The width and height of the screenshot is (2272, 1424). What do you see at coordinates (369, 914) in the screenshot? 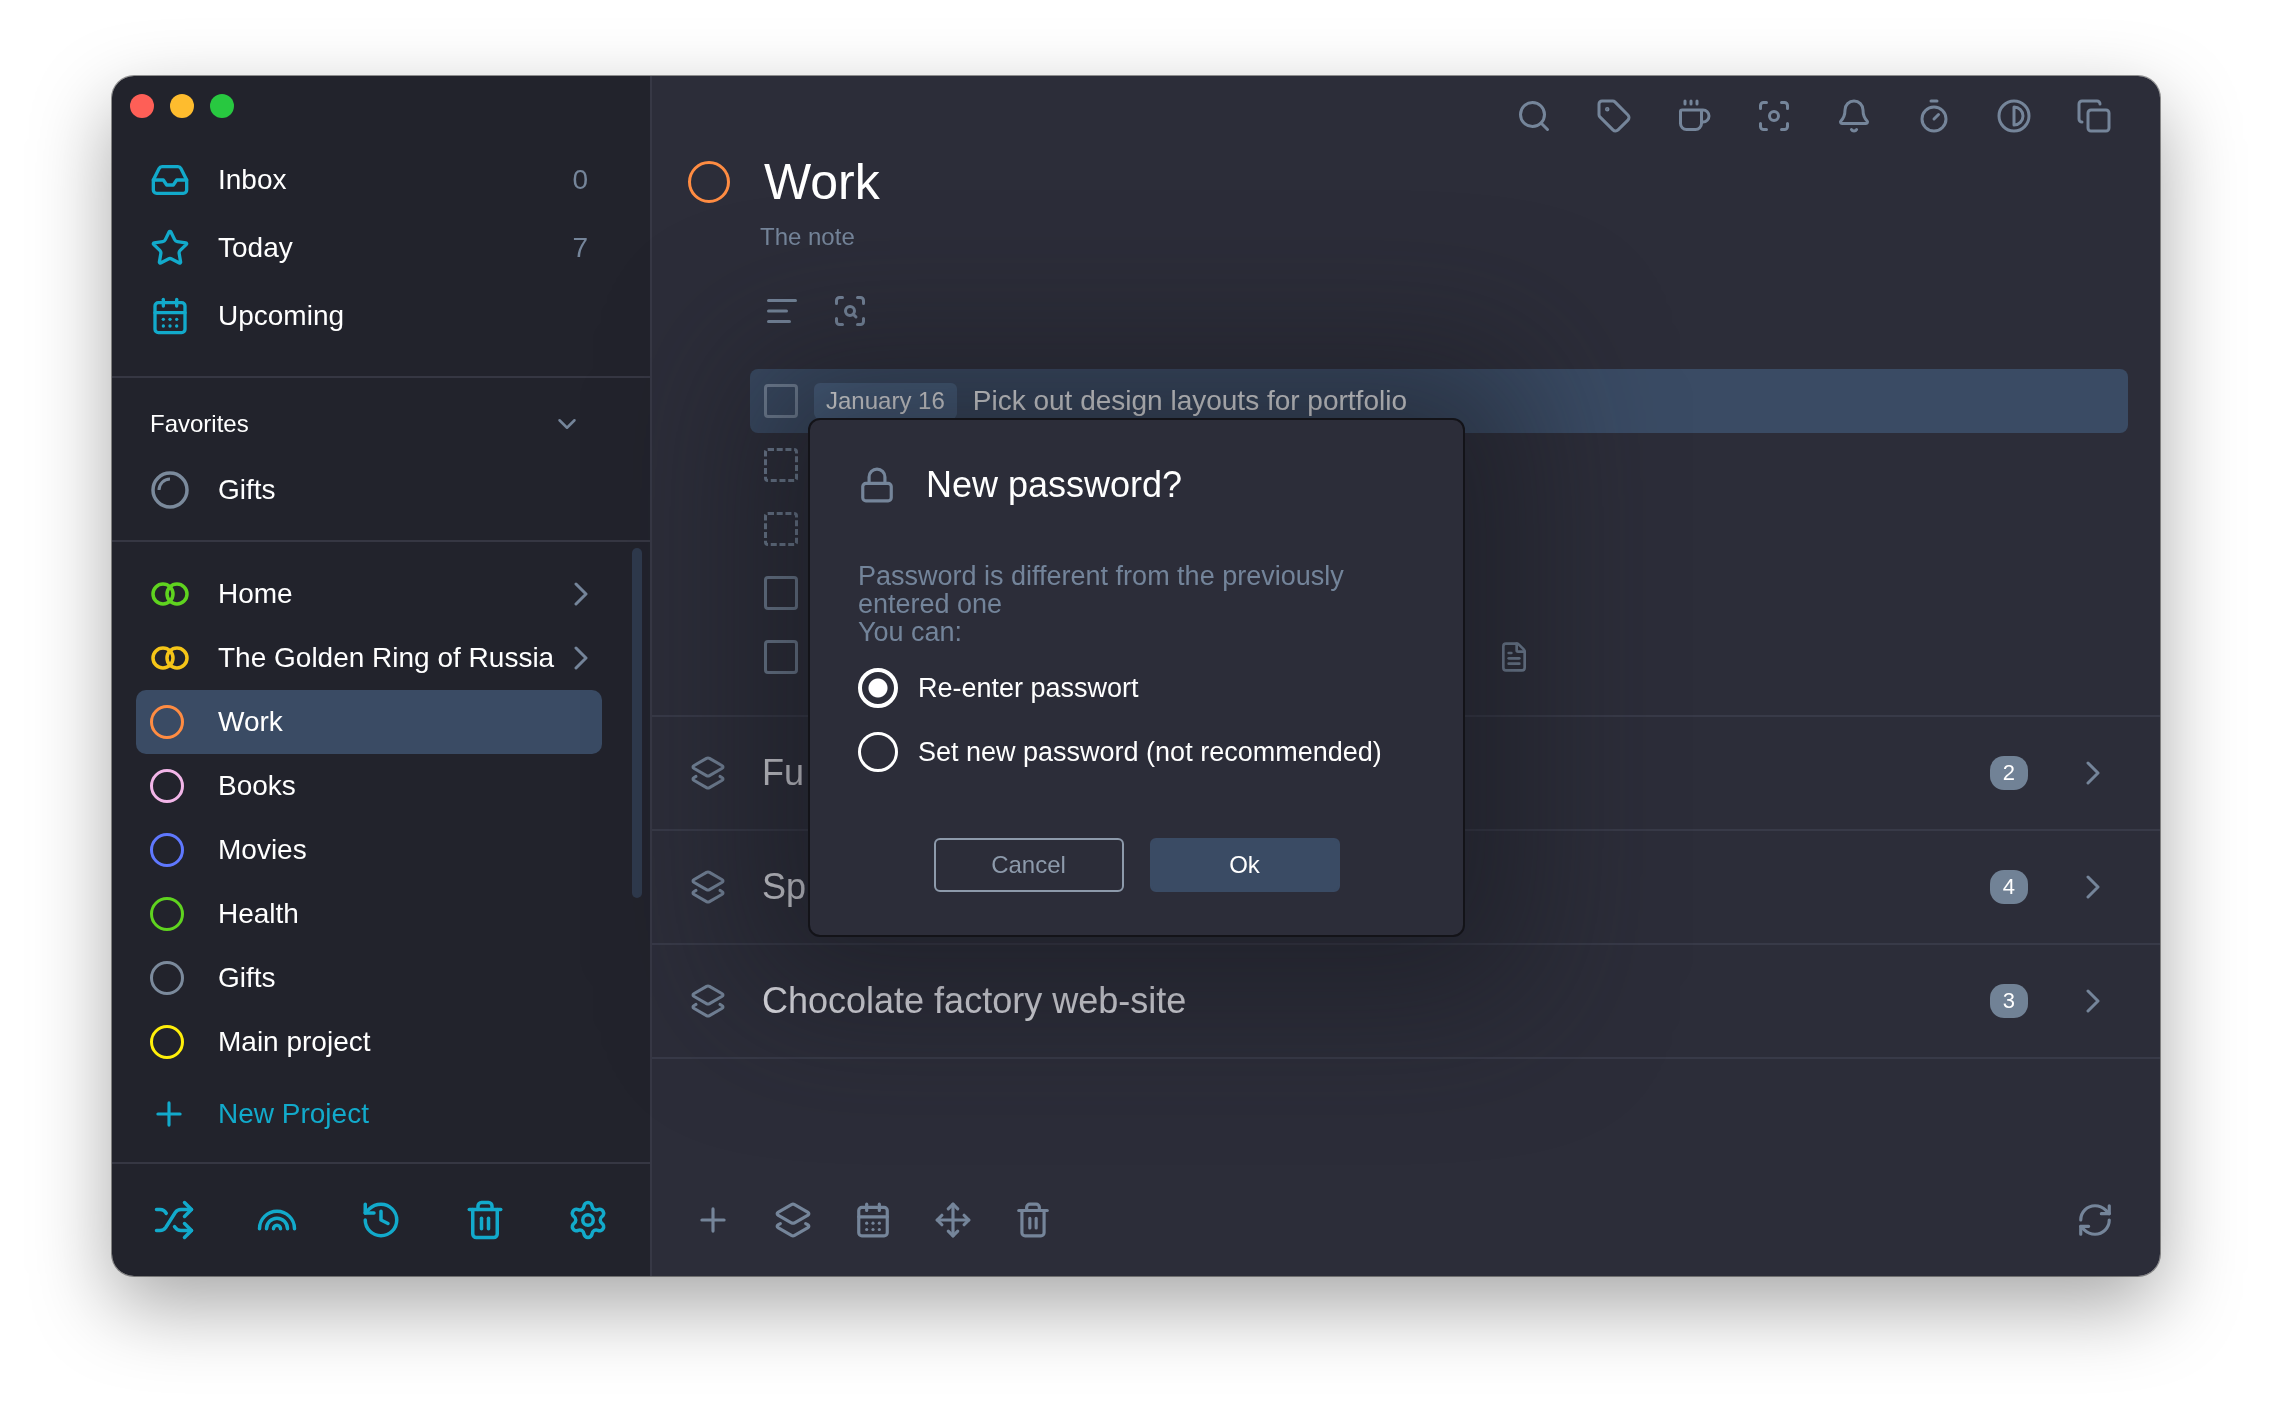
I see `project-item: Health` at bounding box center [369, 914].